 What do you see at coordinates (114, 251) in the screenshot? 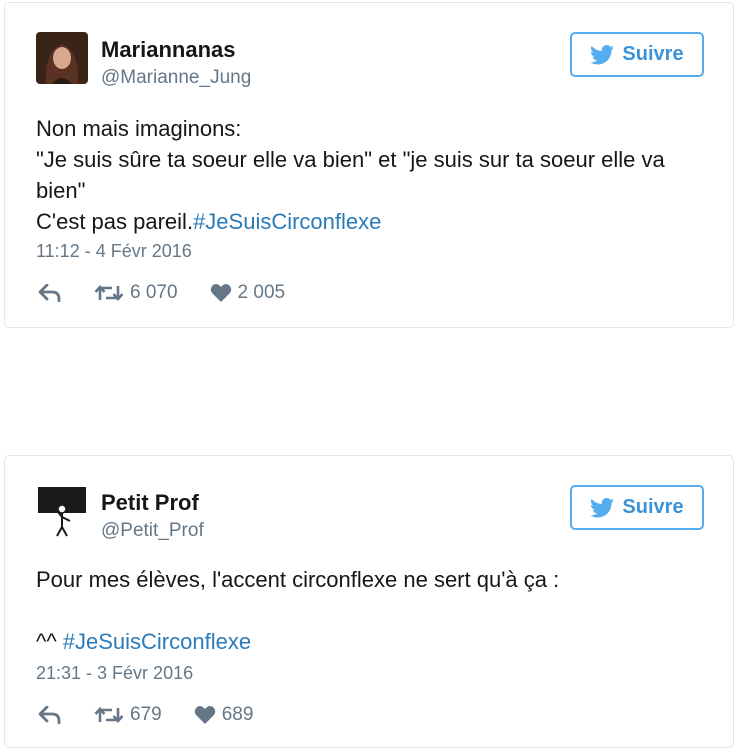
I see `timestamp-link: 11:12 - 4 Févr 2016` at bounding box center [114, 251].